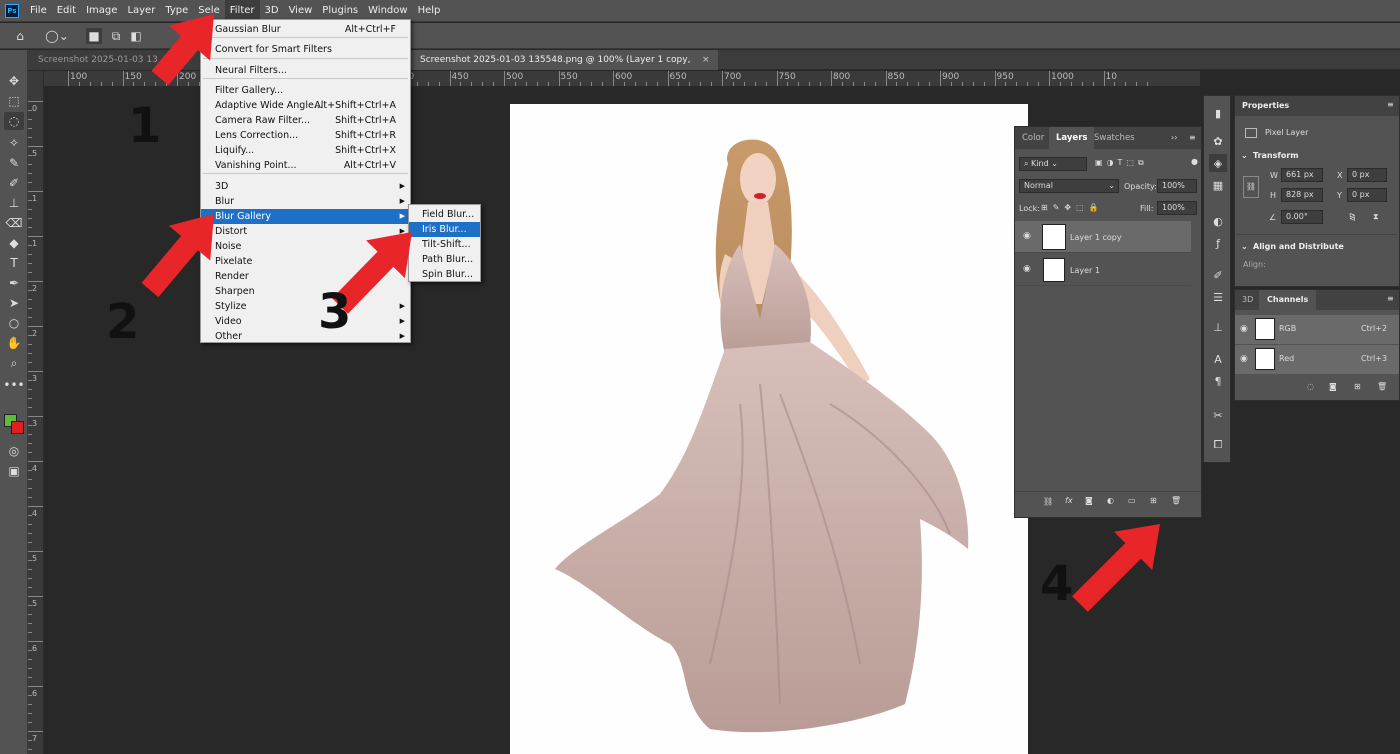 Image resolution: width=1400 pixels, height=754 pixels. What do you see at coordinates (1057, 584) in the screenshot?
I see `step-number-4: 4` at bounding box center [1057, 584].